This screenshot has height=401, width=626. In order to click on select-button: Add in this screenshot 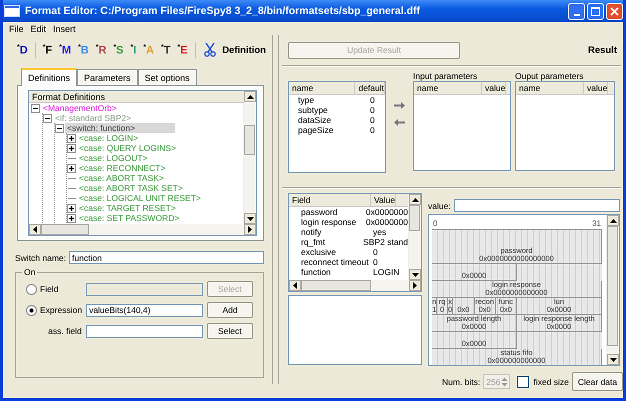, I will do `click(230, 310)`.